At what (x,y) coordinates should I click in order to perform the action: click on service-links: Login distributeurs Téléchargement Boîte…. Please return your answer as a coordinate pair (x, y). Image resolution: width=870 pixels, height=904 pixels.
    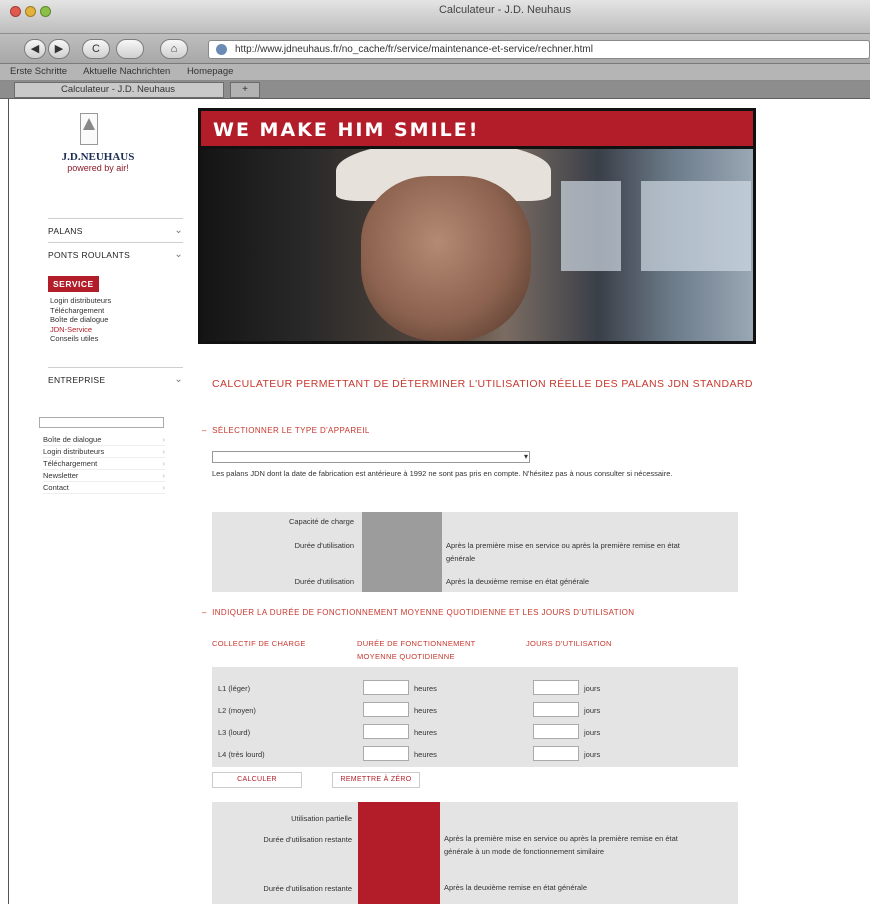
    Looking at the image, I should click on (80, 320).